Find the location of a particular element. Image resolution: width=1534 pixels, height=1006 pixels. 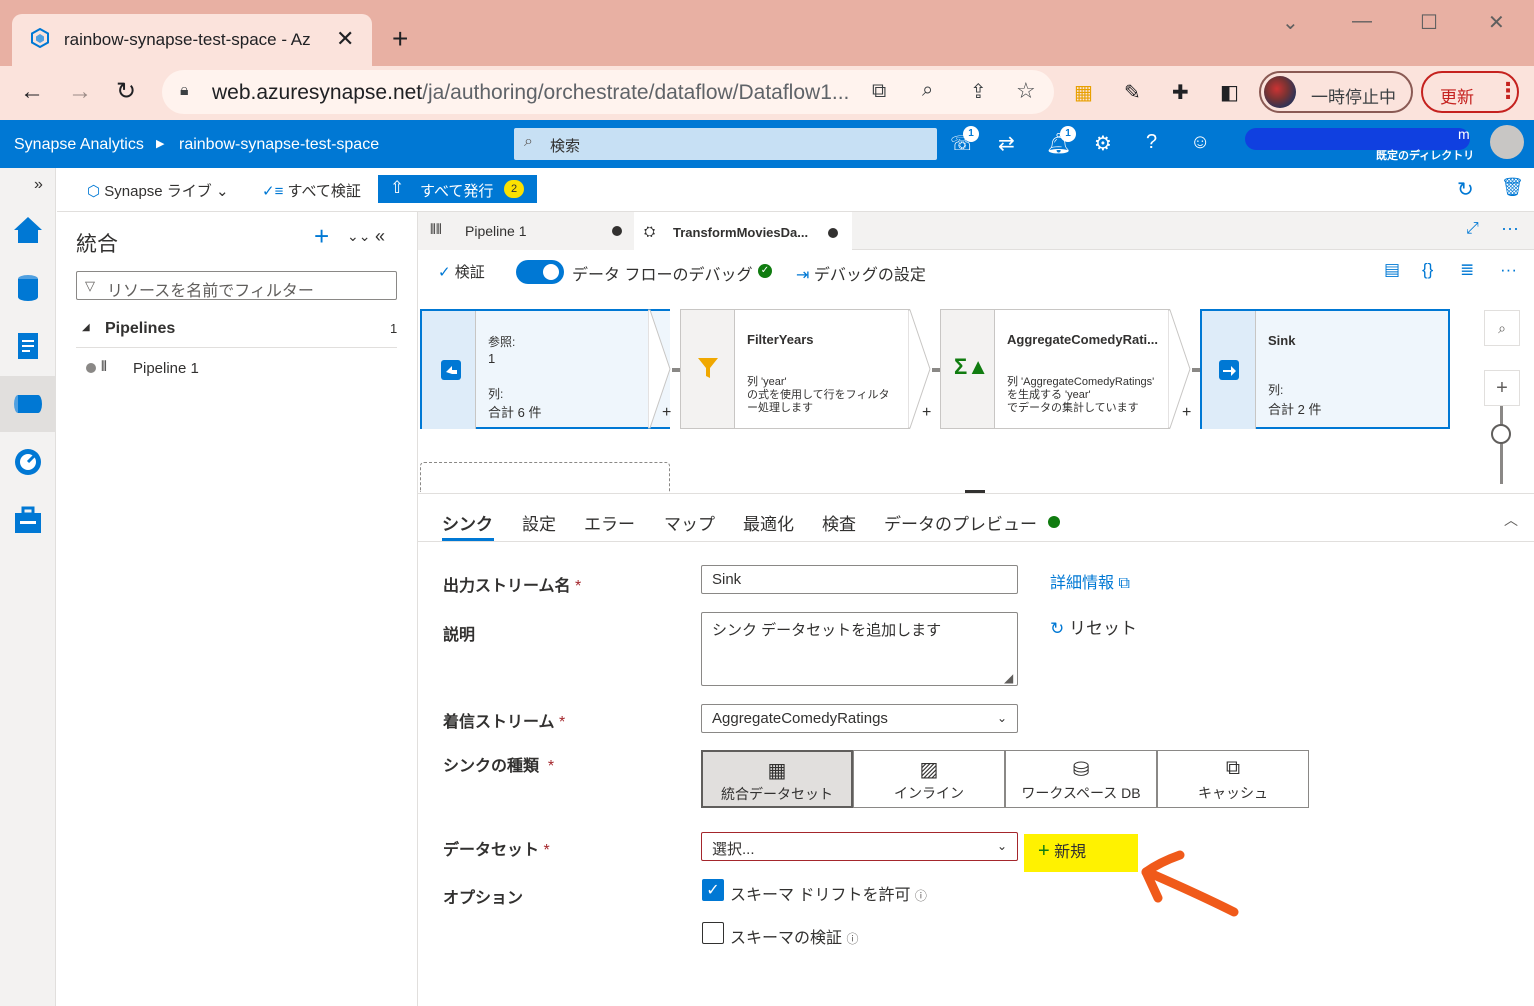

forward-arrow-icon: → is located at coordinates (80, 92).